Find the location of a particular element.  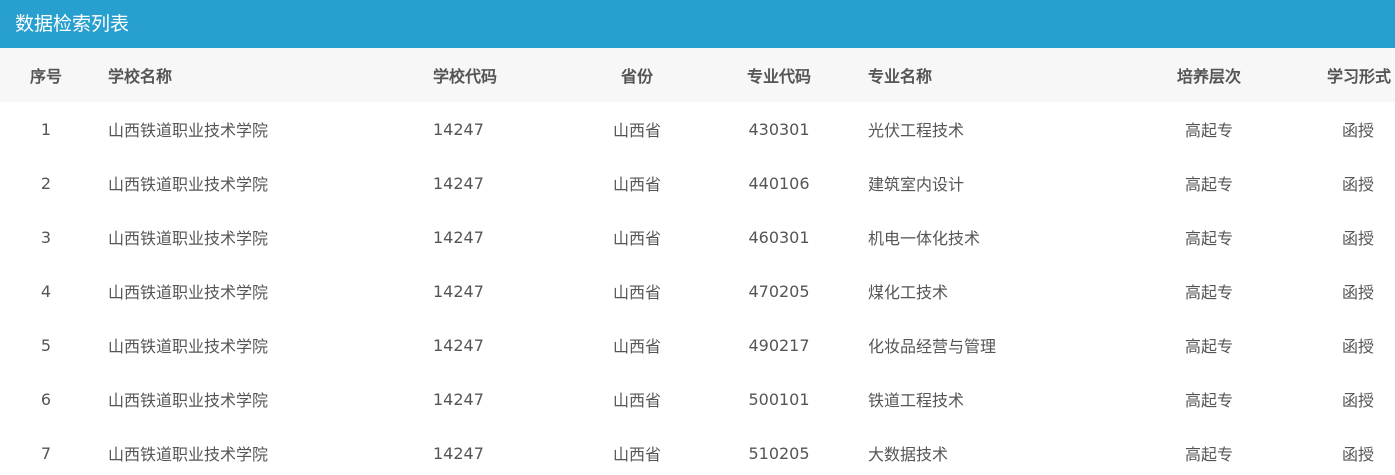

table-header: 序号 学校名称 学校代码 省份 专业代码 专业名称 培养层次 学习形式 is located at coordinates (697, 75).